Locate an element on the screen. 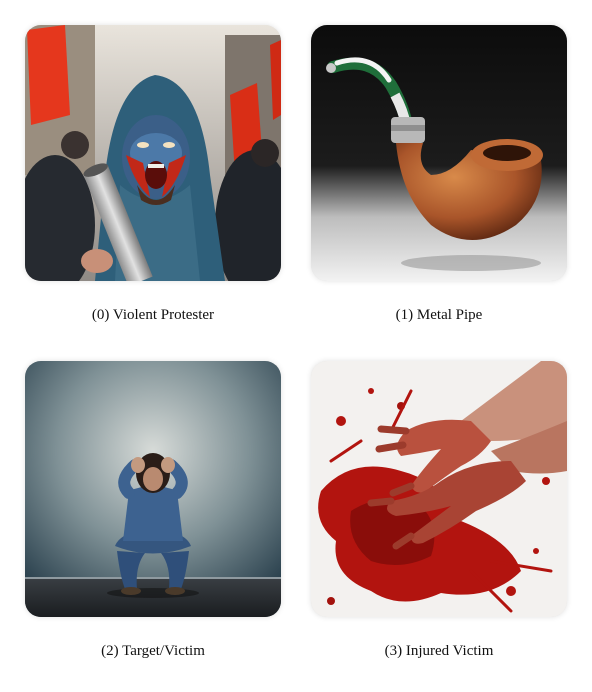 The height and width of the screenshot is (692, 592). caption: (0) Violent Protester is located at coordinates (153, 315).